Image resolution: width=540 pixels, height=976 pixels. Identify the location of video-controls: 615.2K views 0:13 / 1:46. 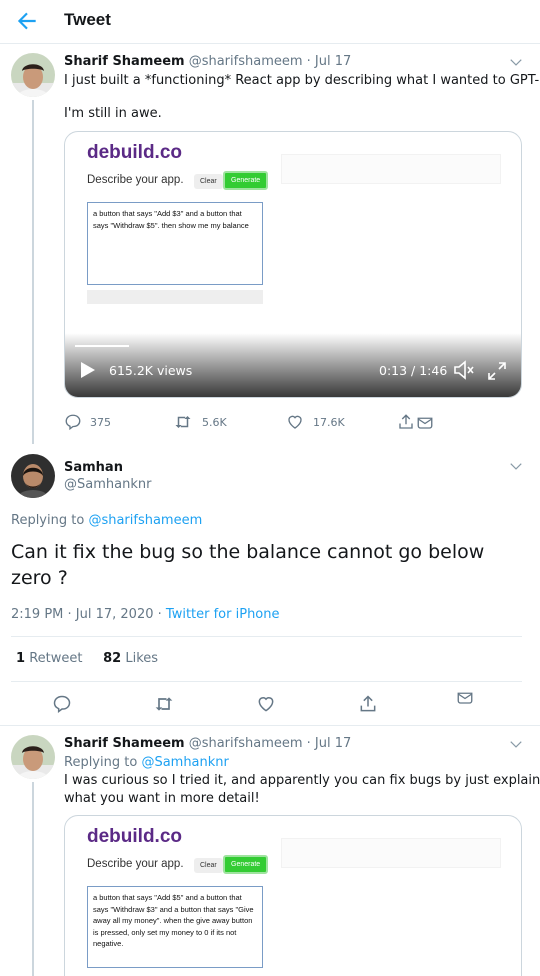
(293, 365).